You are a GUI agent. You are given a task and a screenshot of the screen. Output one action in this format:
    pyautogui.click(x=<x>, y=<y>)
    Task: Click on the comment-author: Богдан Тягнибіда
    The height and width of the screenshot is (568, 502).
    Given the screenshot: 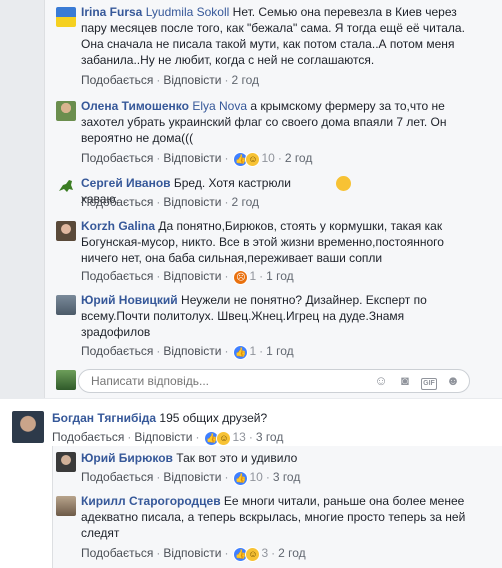 What is the action you would take?
    pyautogui.click(x=104, y=418)
    